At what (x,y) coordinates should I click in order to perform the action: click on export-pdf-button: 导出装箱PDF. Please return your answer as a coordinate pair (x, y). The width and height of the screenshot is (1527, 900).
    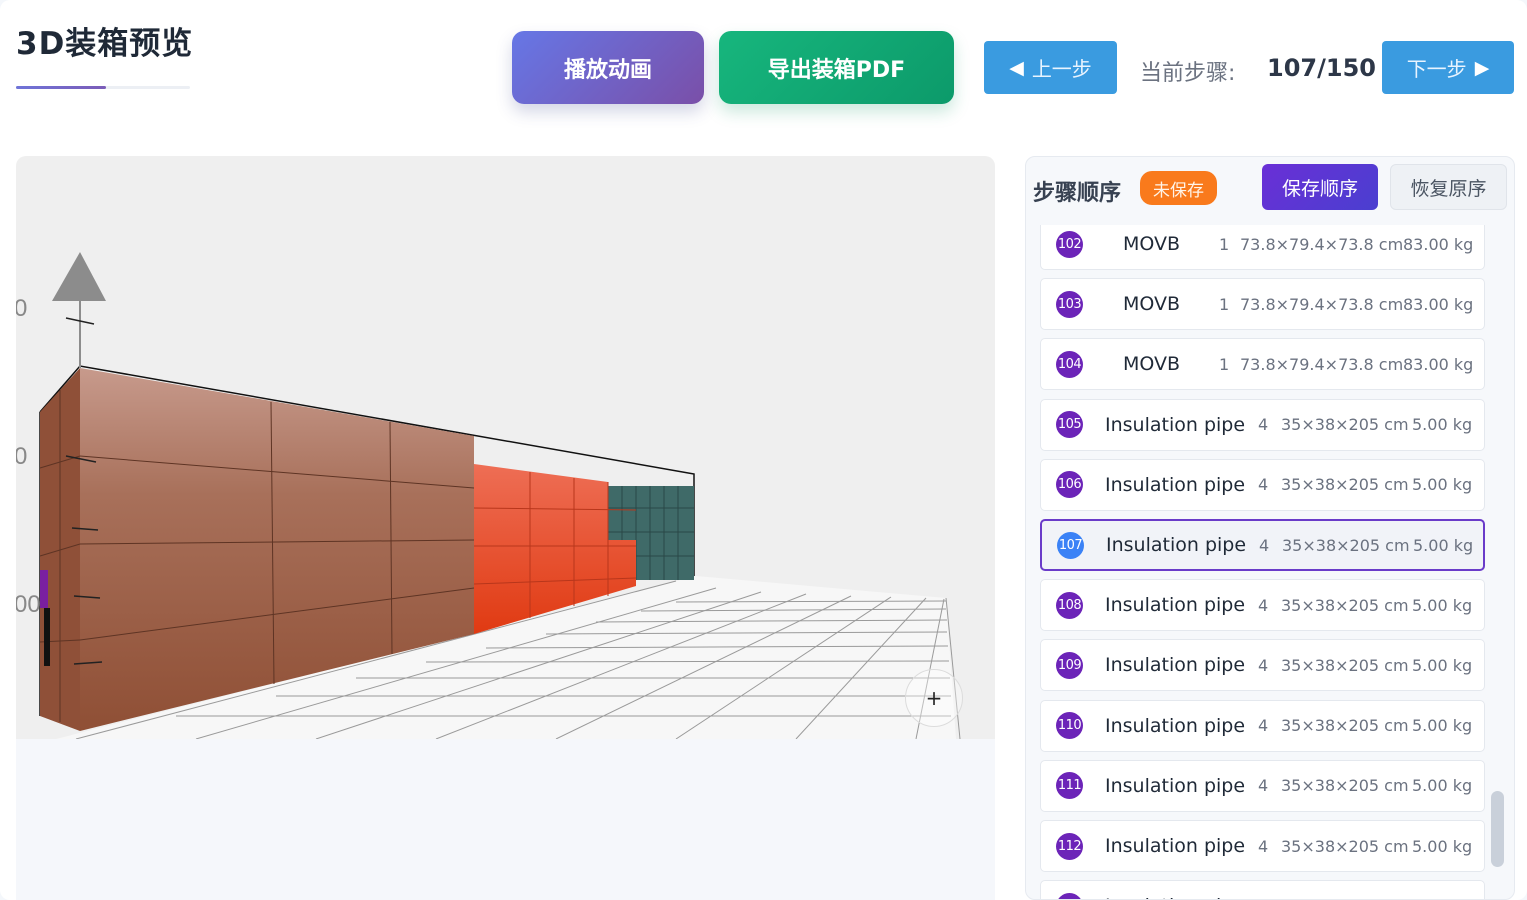
    Looking at the image, I should click on (836, 67).